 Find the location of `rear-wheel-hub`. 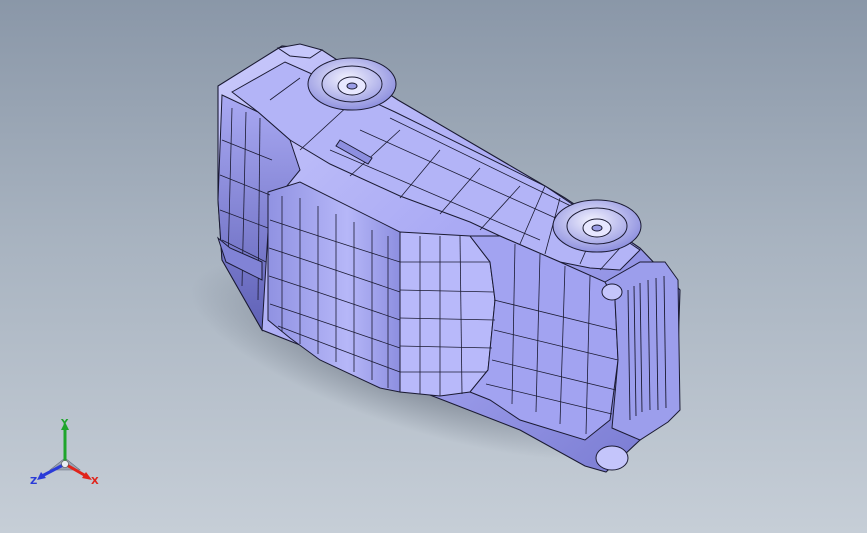

rear-wheel-hub is located at coordinates (352, 84).